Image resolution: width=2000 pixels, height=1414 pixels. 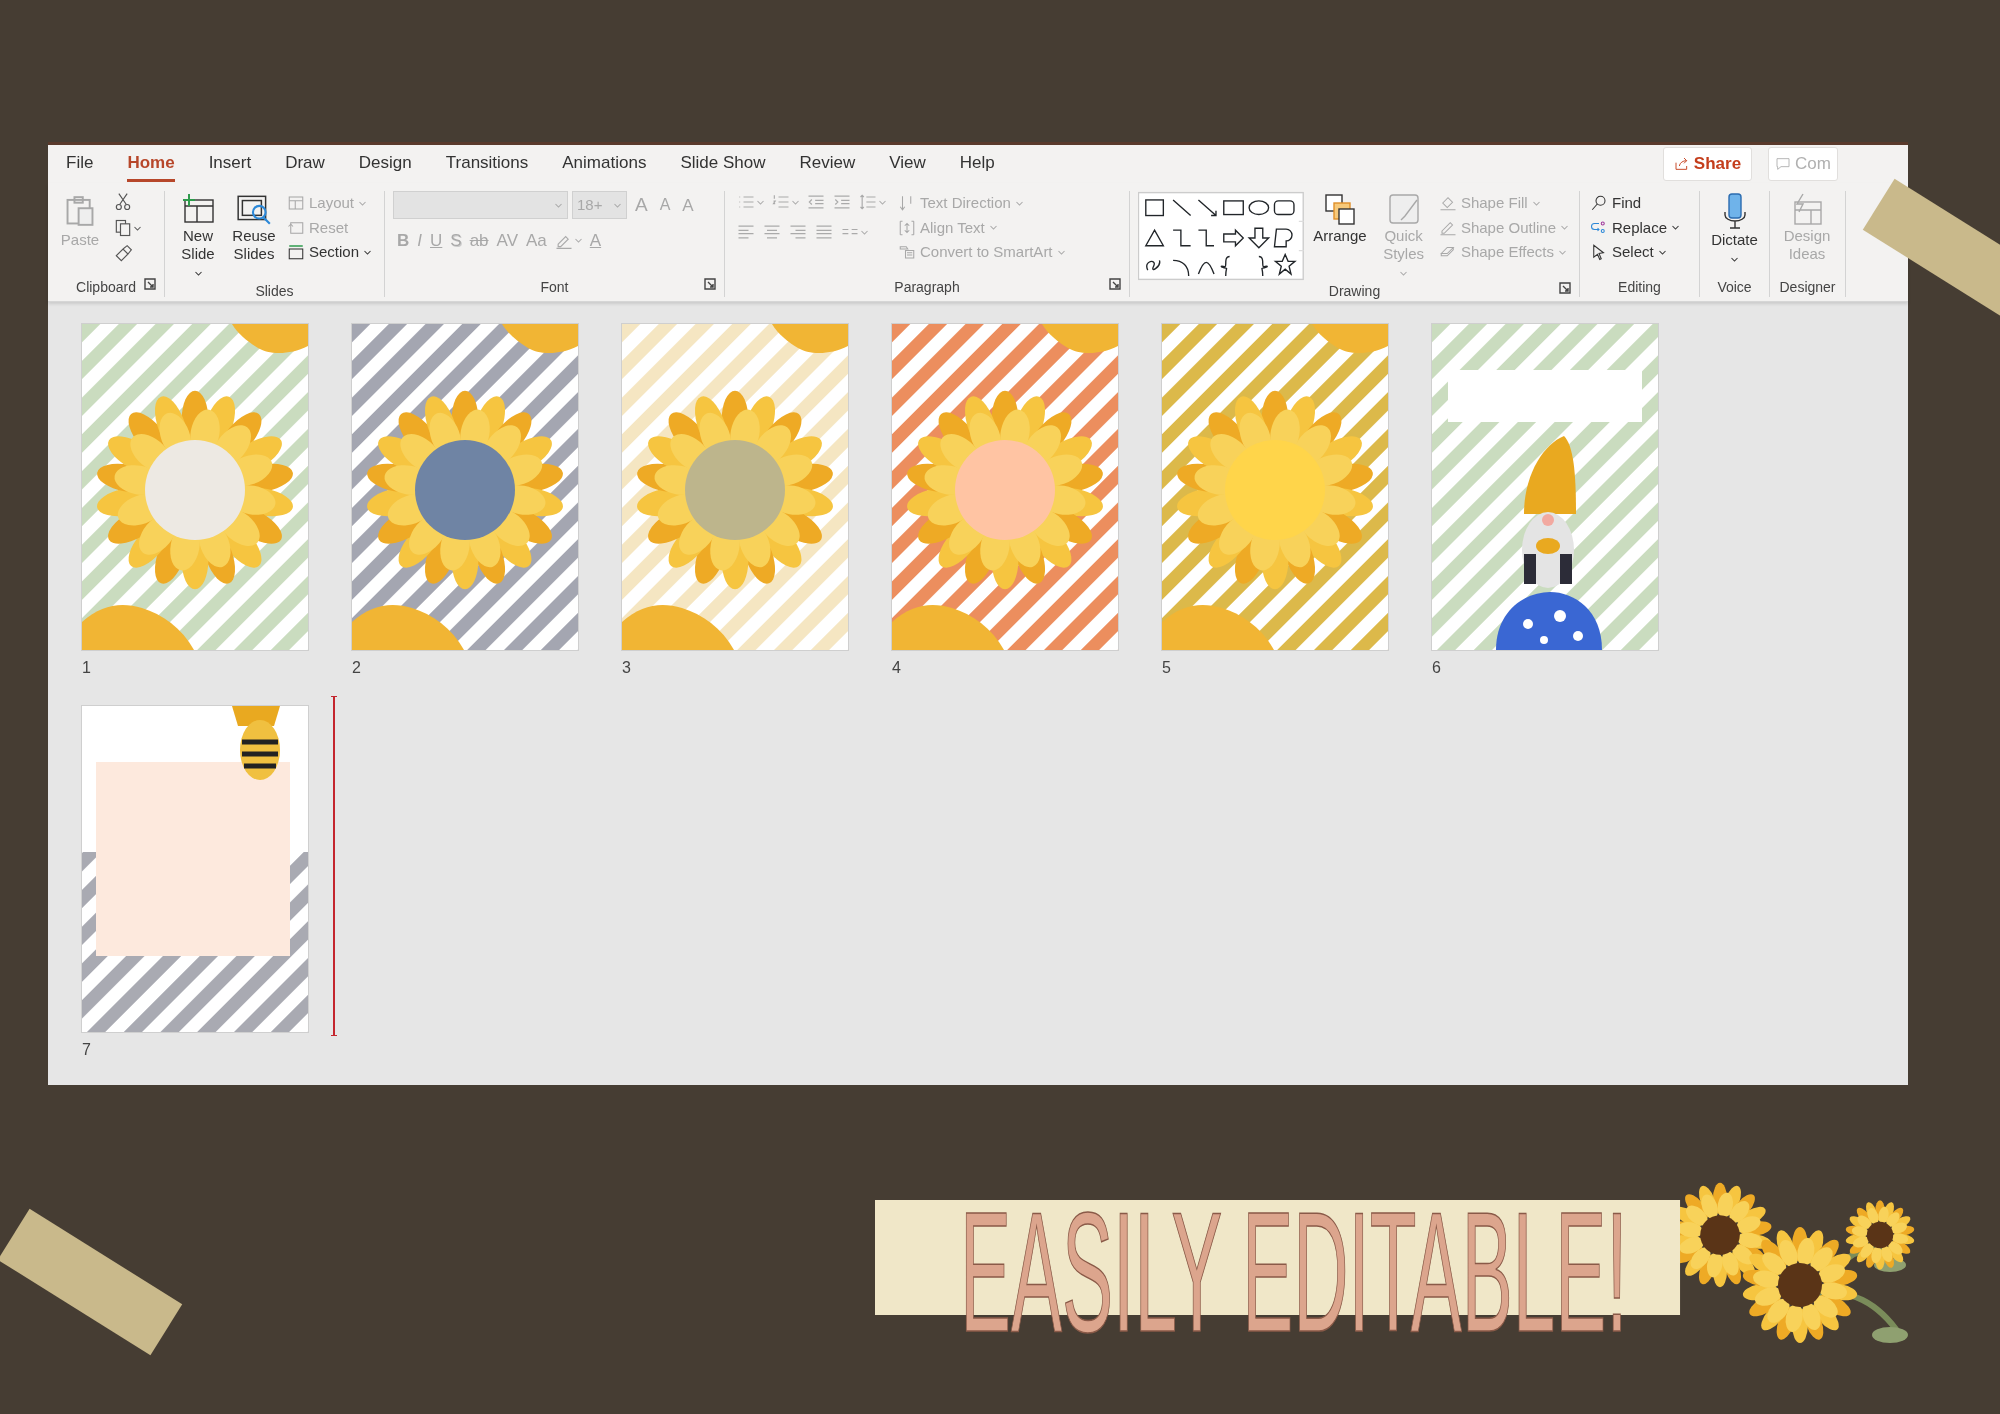 What do you see at coordinates (927, 287) in the screenshot?
I see `group-label: Paragraph` at bounding box center [927, 287].